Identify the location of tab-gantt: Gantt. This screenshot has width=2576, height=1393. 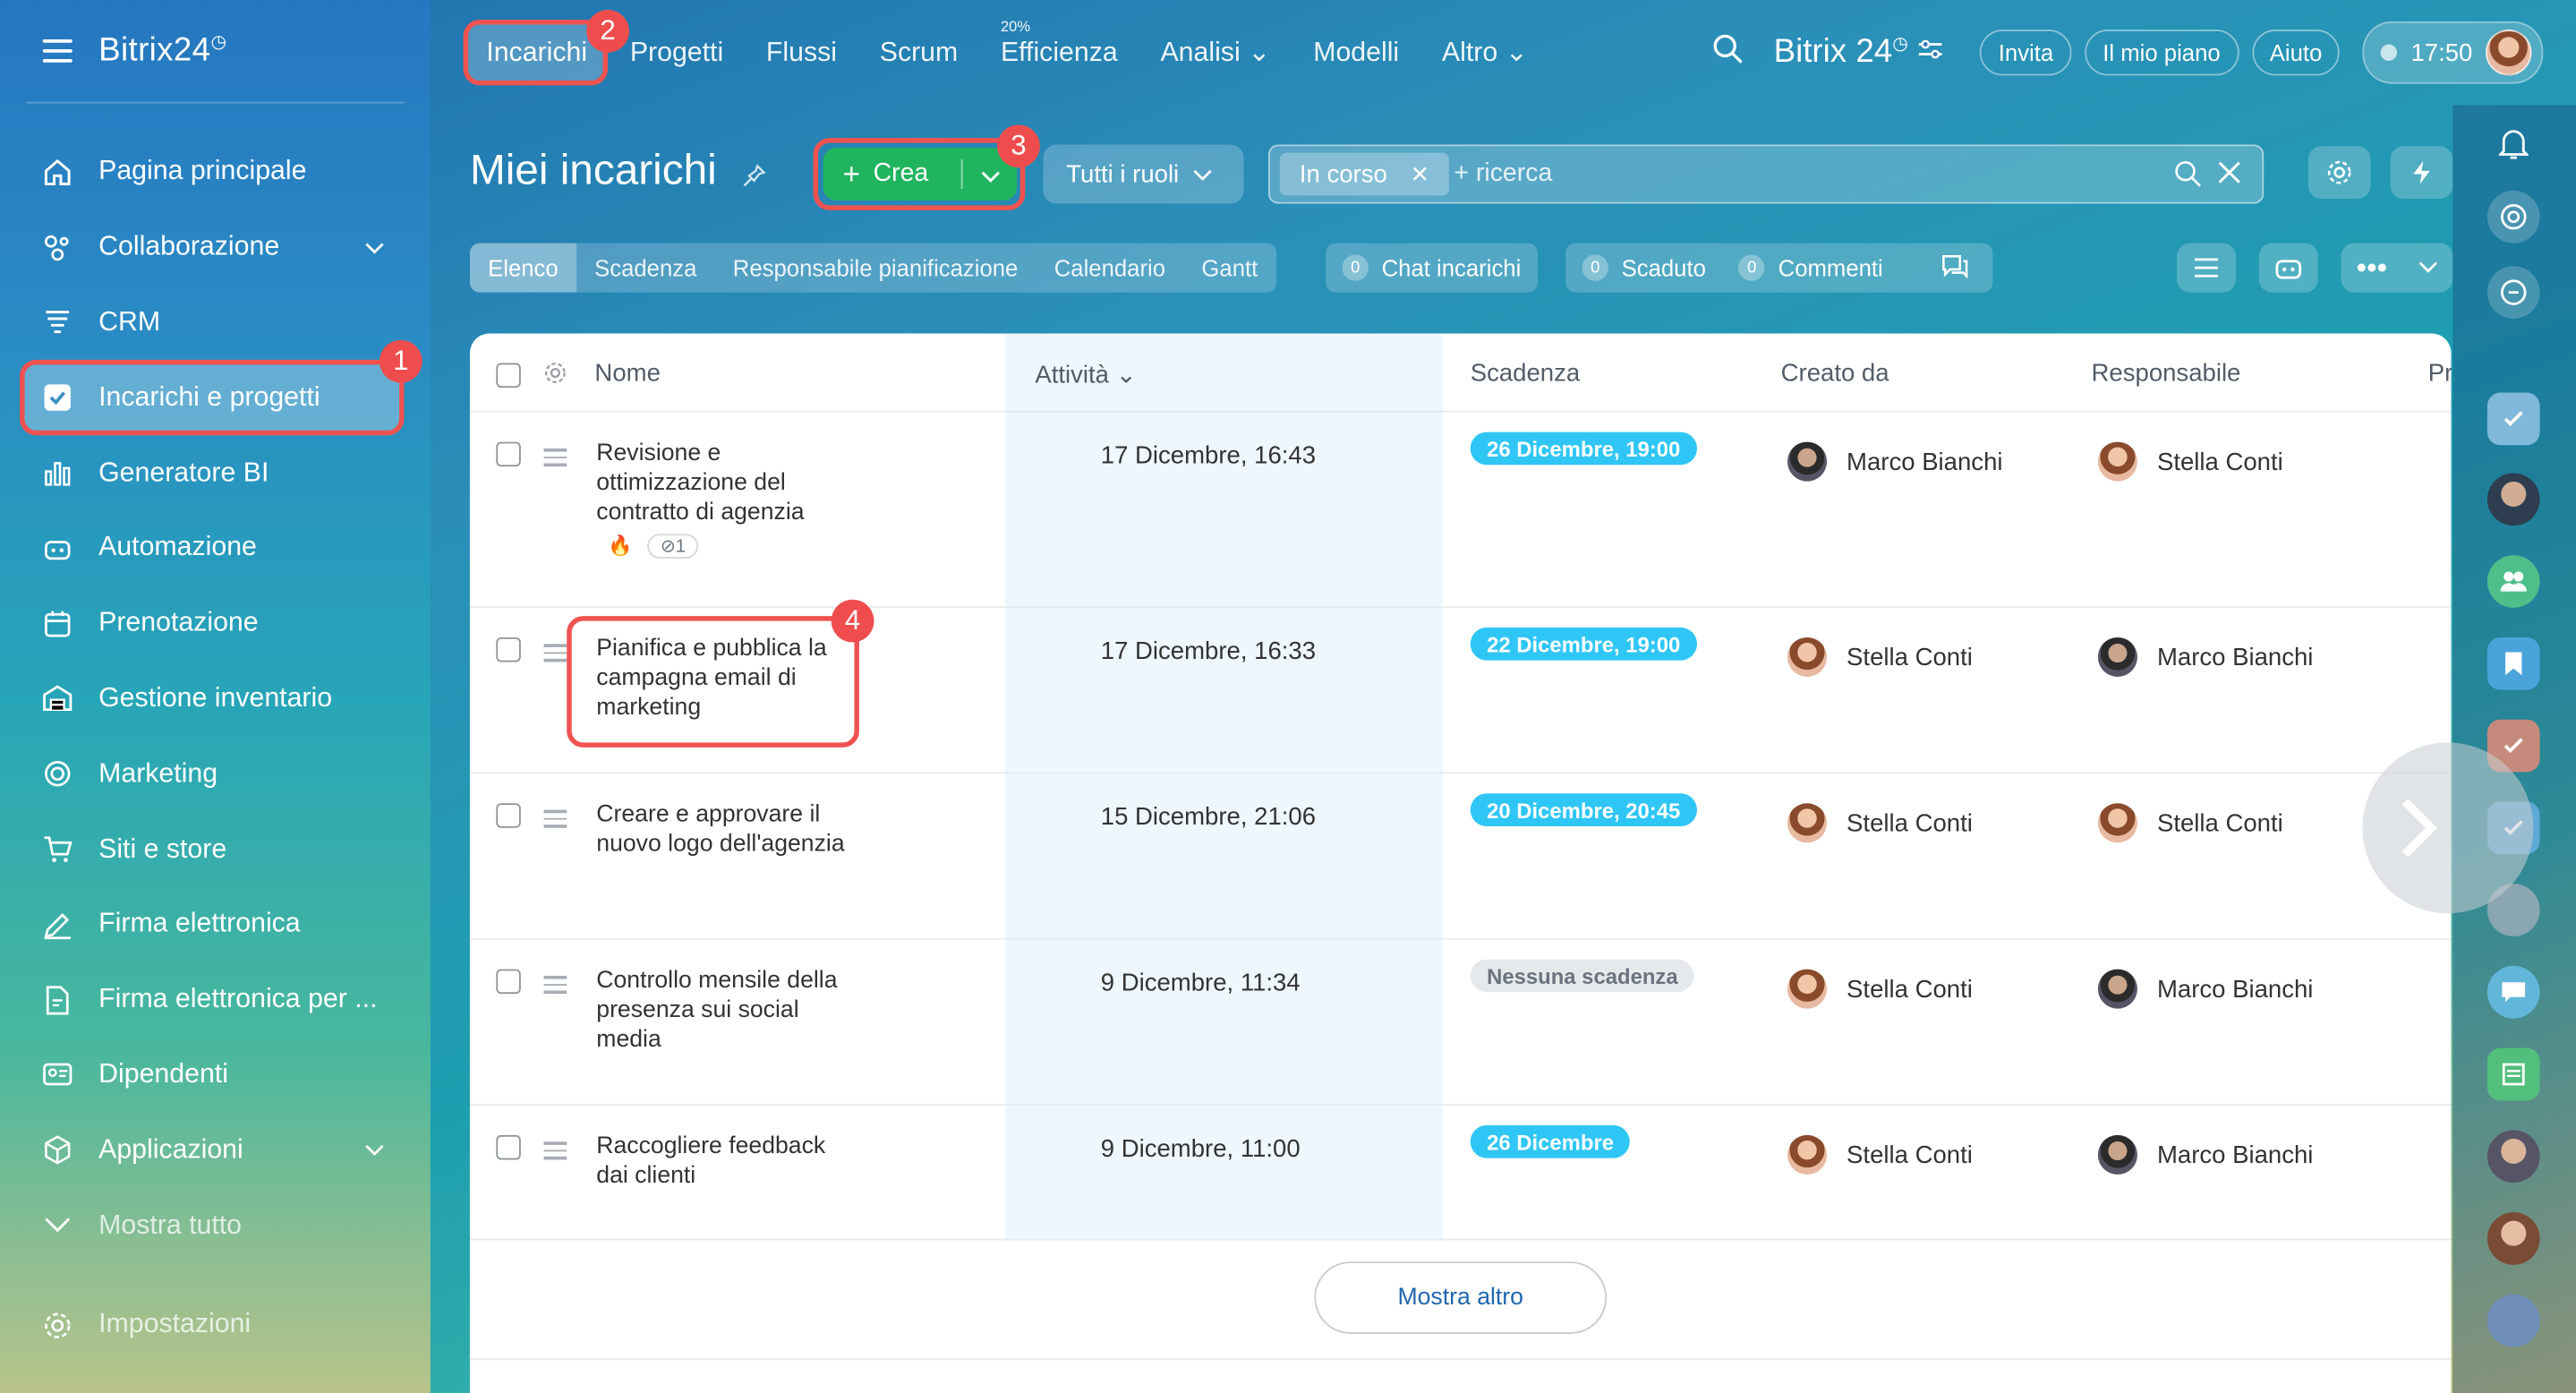
(1229, 269).